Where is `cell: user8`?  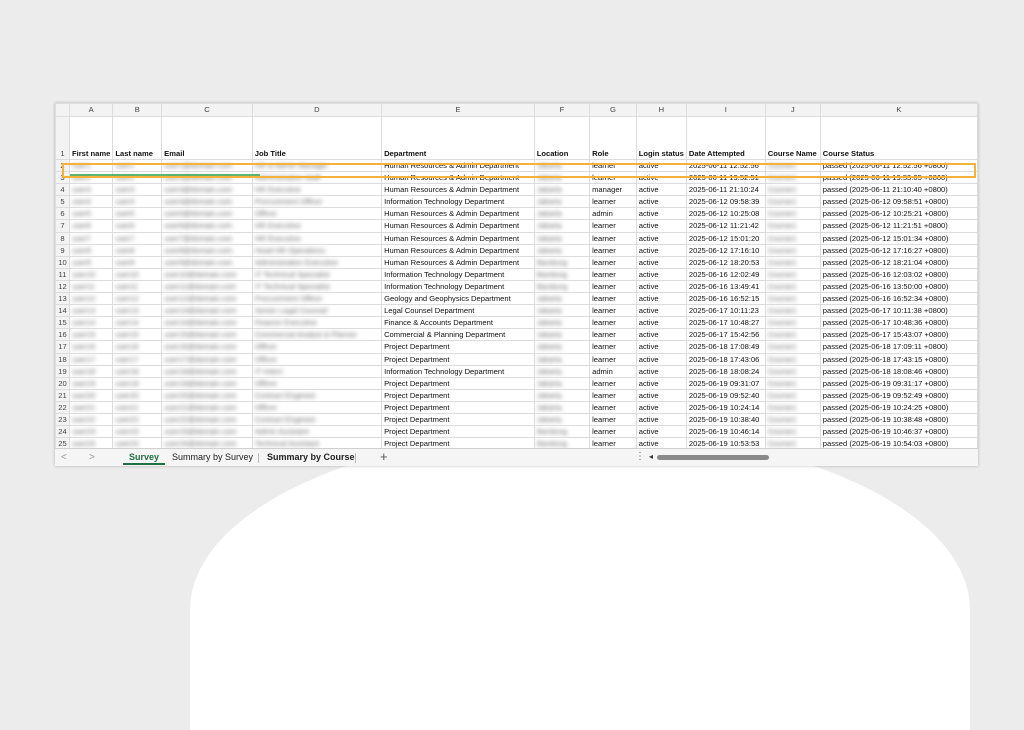 cell: user8 is located at coordinates (91, 250).